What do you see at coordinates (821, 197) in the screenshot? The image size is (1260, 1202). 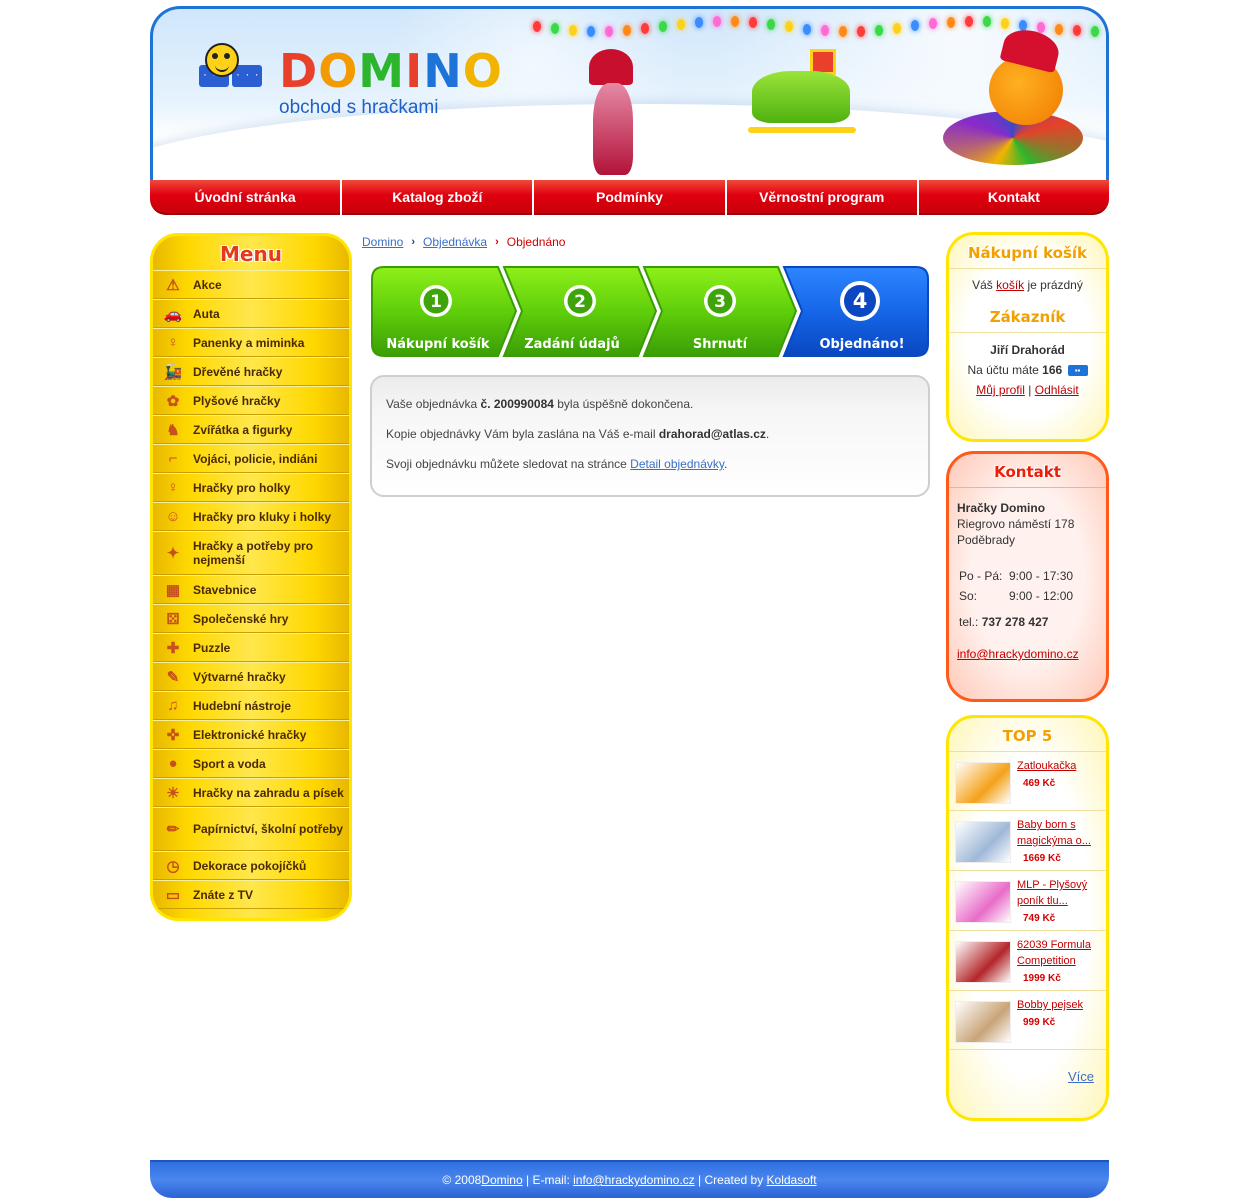 I see `nav-loyalty: Věrnostní program` at bounding box center [821, 197].